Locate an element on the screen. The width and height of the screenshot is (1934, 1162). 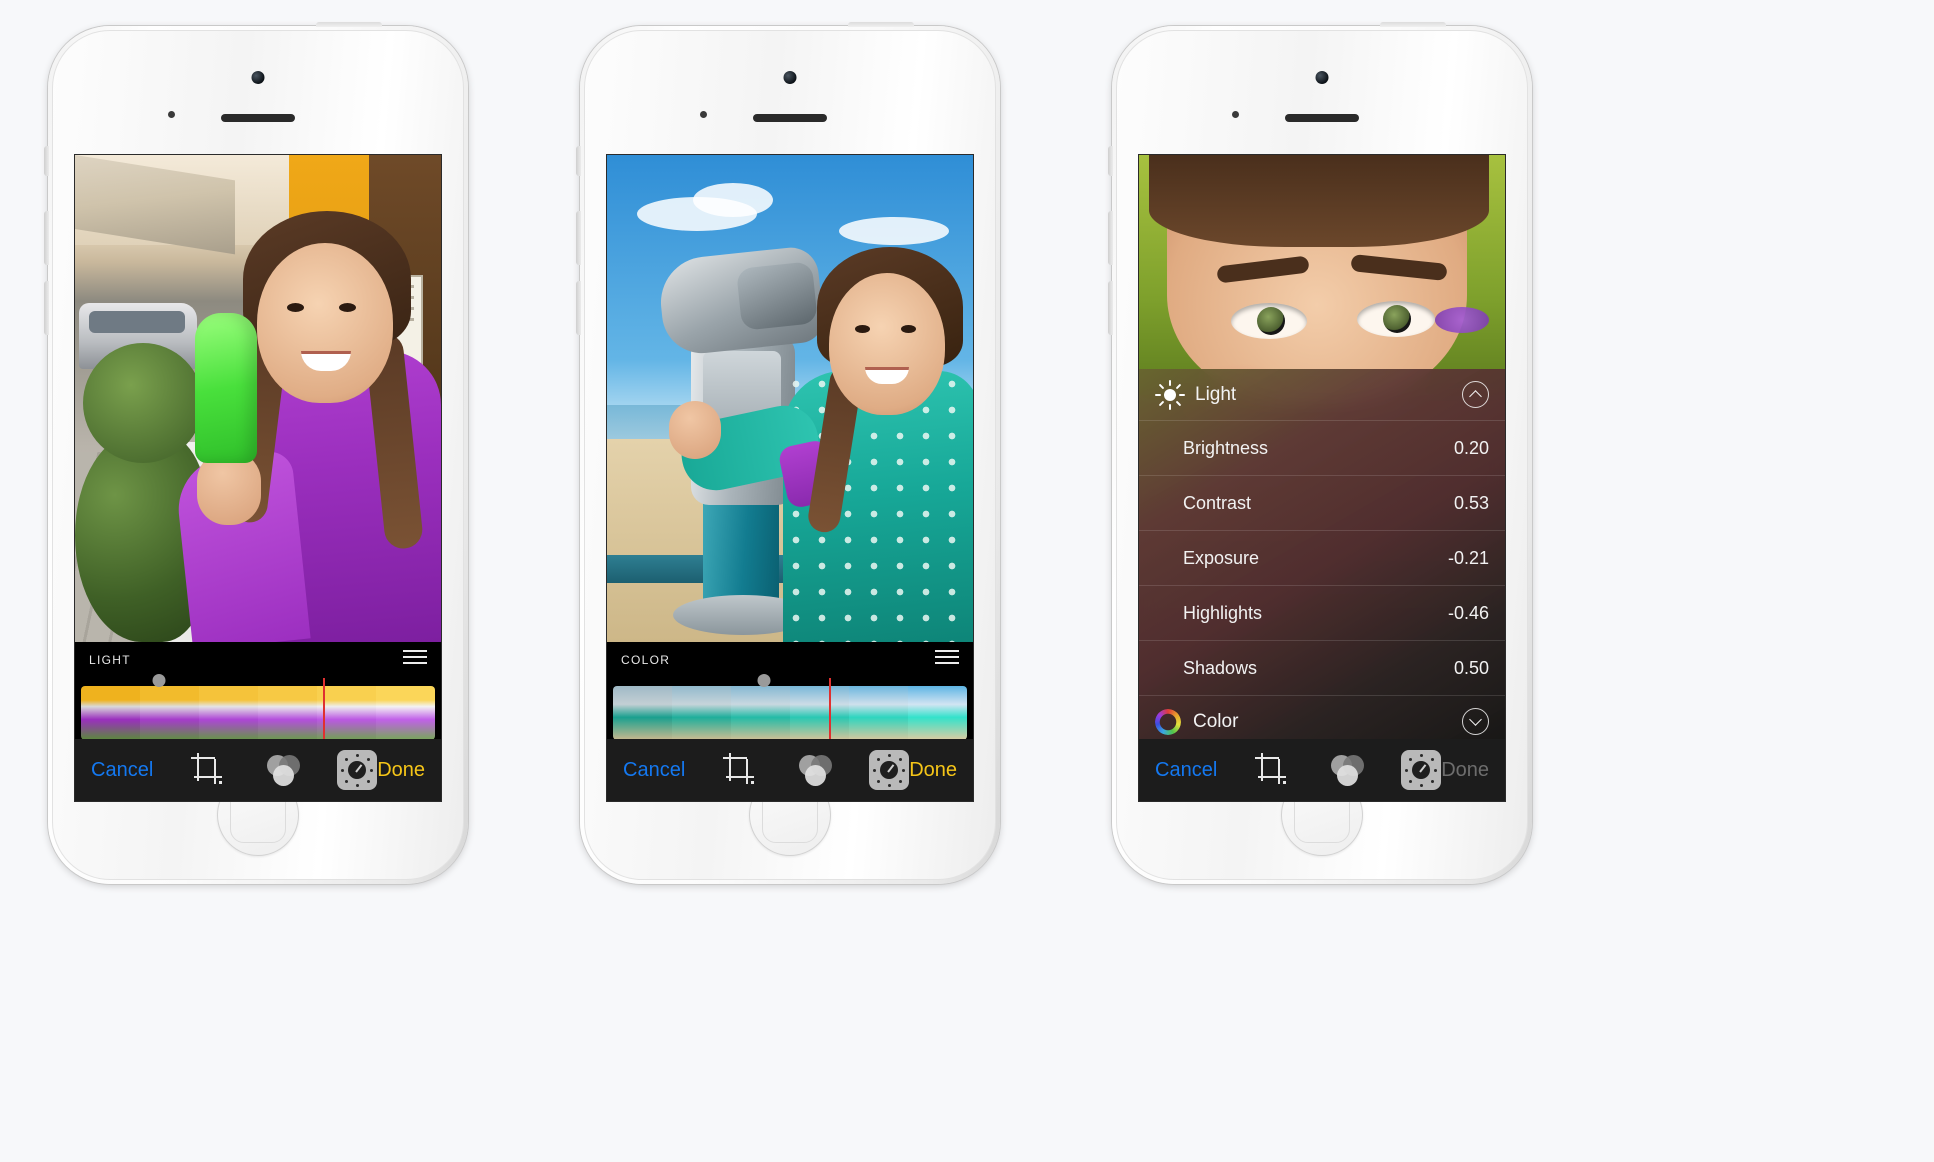
adjust-group-label: Color is located at coordinates (1216, 721).